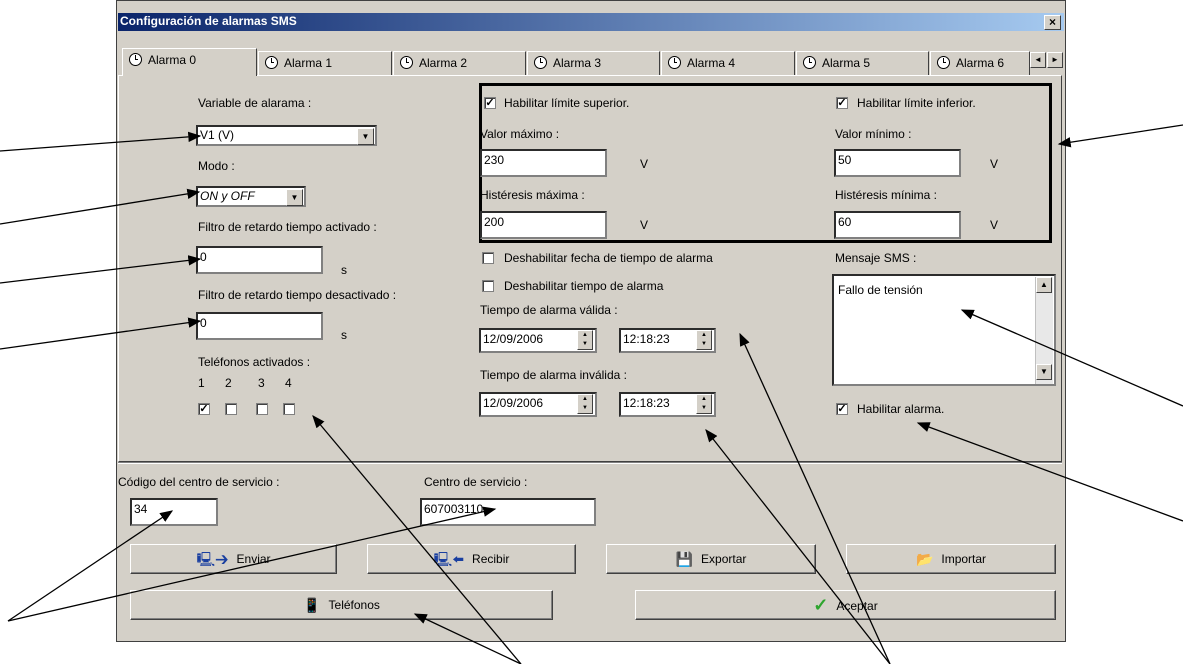 Image resolution: width=1183 pixels, height=664 pixels. I want to click on arrow-invalid-time, so click(798, 546).